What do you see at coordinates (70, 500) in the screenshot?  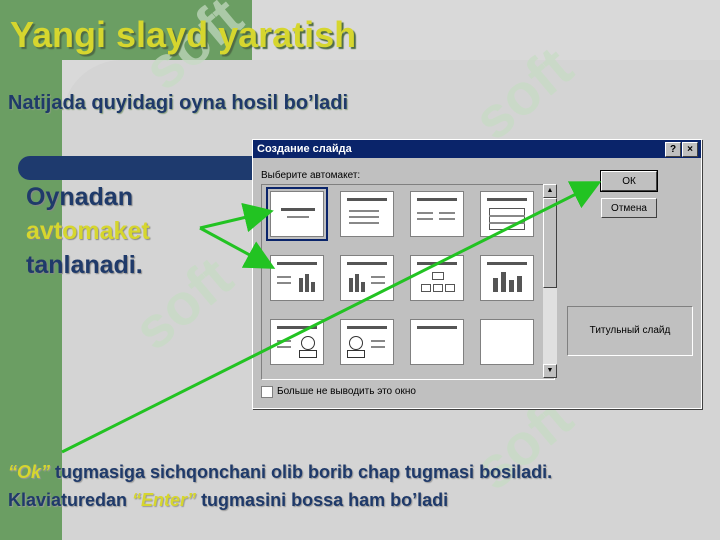 I see `instruction-line-2-pre: Klaviaturedan` at bounding box center [70, 500].